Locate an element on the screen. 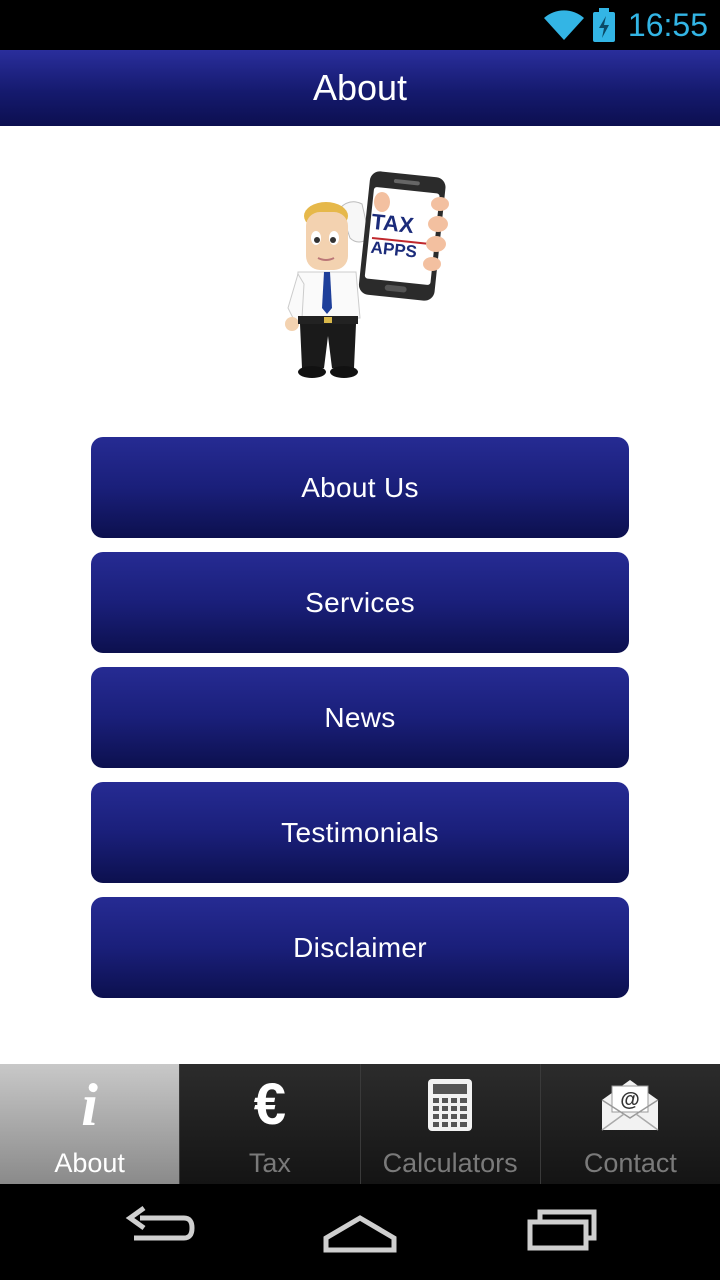  tab-tax-label: Tax is located at coordinates (269, 1163).